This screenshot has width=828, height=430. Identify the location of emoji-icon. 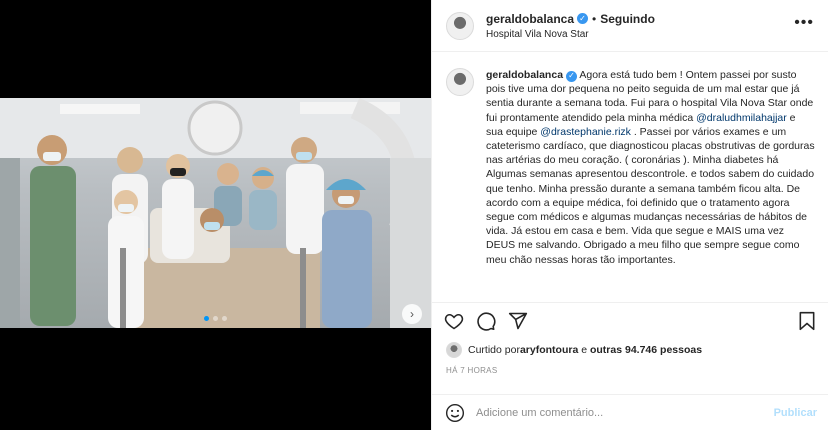
(455, 412).